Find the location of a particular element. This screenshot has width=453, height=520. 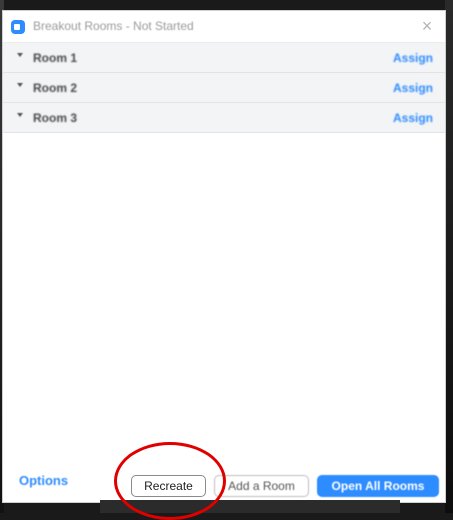

room-row: Room 2 Assign is located at coordinates (224, 88).